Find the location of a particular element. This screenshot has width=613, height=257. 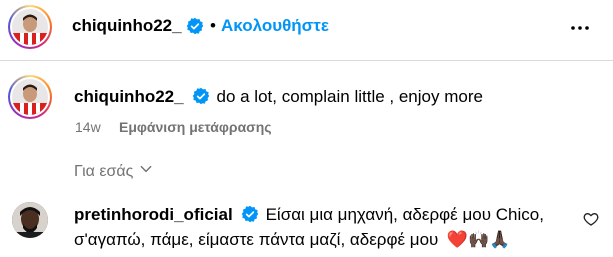

heart-outline-icon is located at coordinates (591, 219).